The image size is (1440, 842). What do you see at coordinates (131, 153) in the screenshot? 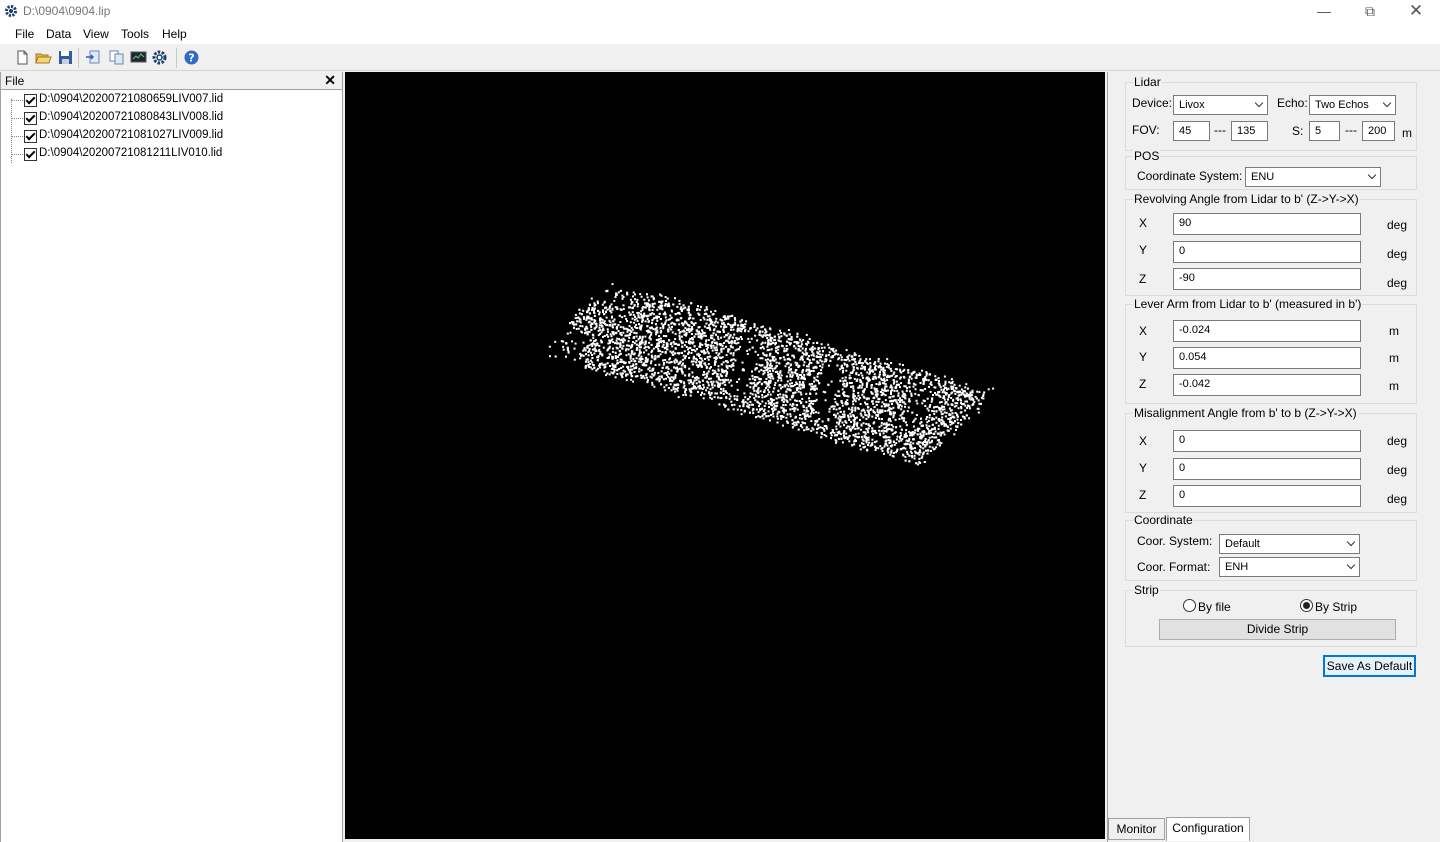
I see `file-name: D:\0904\20200721081211LIV010.lid` at bounding box center [131, 153].